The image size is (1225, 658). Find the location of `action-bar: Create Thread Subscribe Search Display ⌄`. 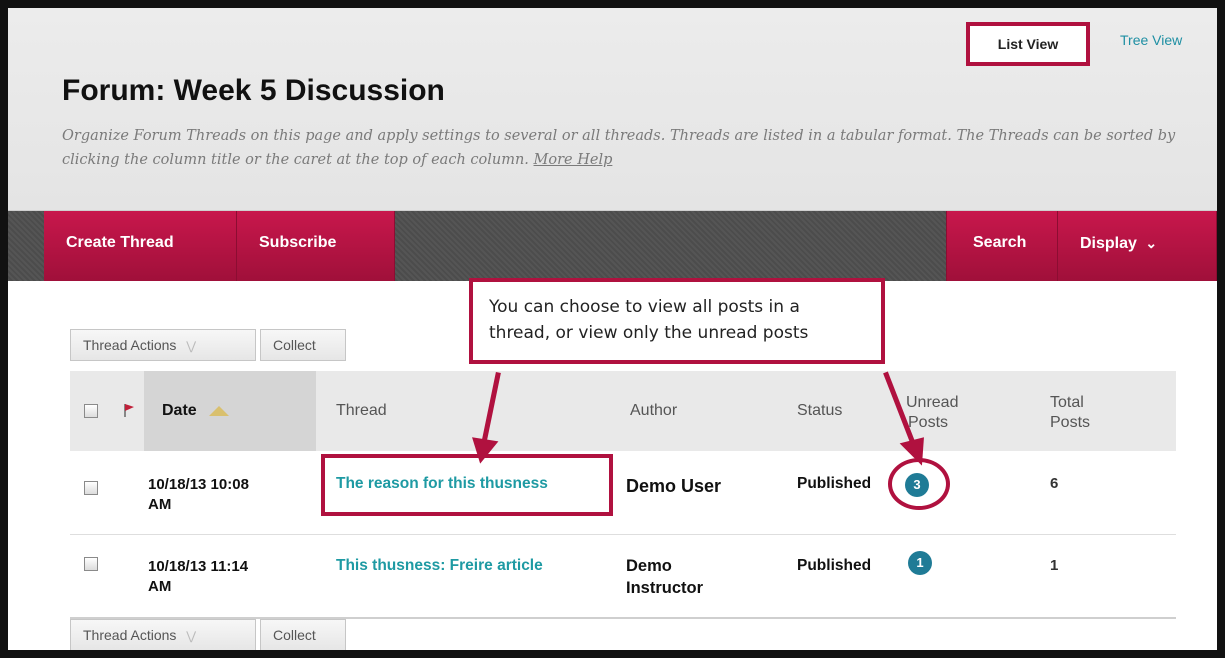

action-bar: Create Thread Subscribe Search Display ⌄ is located at coordinates (612, 246).